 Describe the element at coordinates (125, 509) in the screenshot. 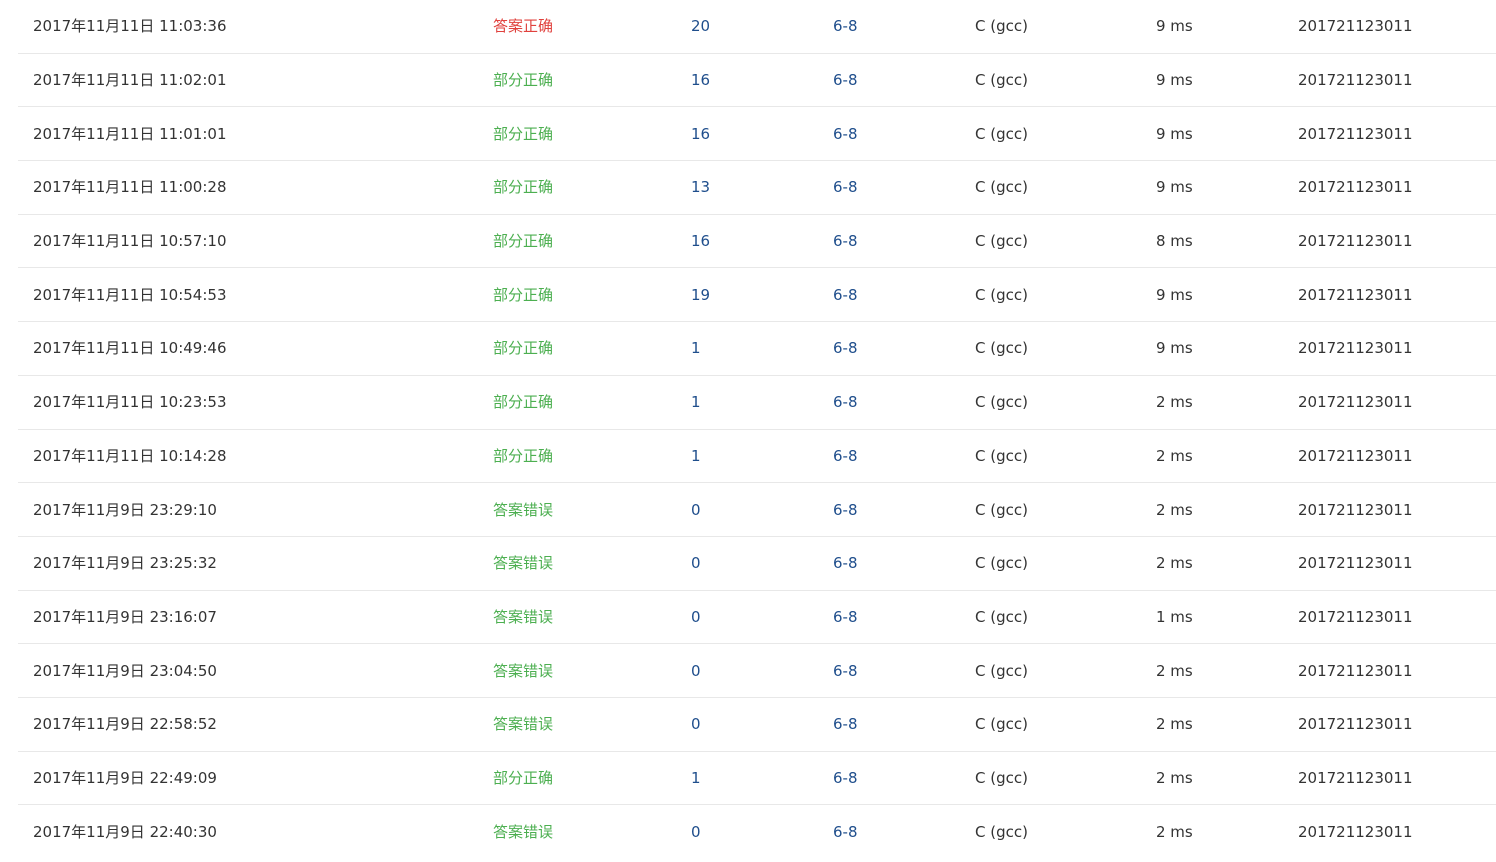

I see `submission-time: 2017年11月9日 23:29:10` at that location.